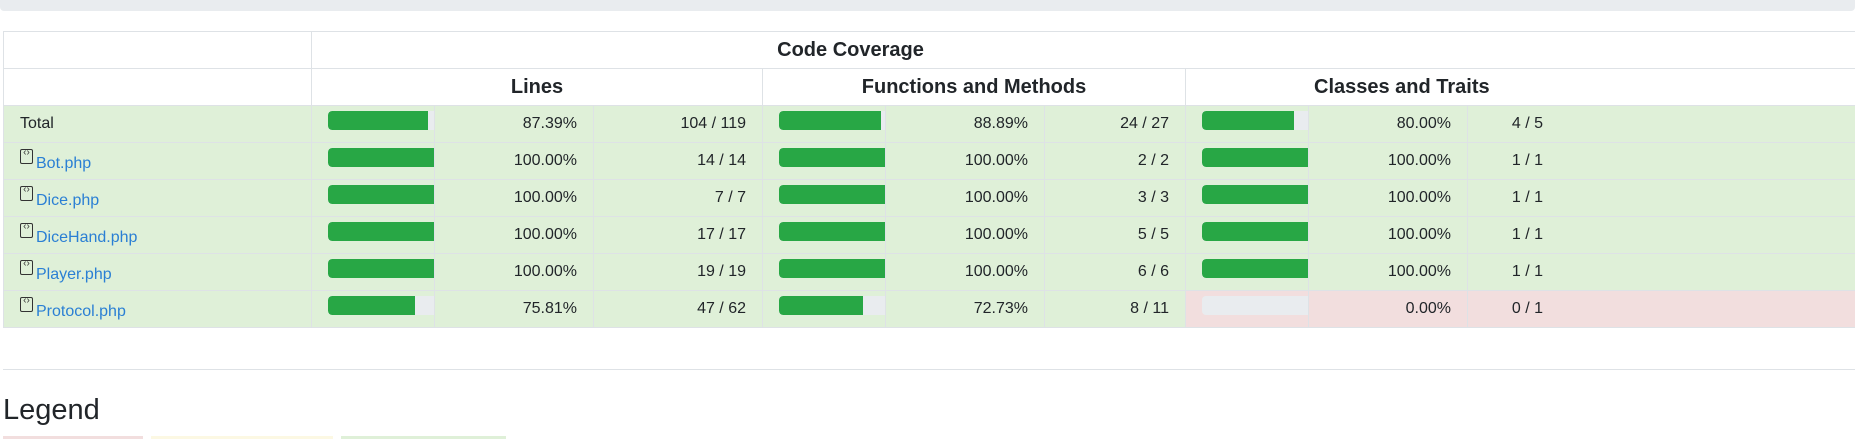  I want to click on file-link: Bot.php, so click(63, 163).